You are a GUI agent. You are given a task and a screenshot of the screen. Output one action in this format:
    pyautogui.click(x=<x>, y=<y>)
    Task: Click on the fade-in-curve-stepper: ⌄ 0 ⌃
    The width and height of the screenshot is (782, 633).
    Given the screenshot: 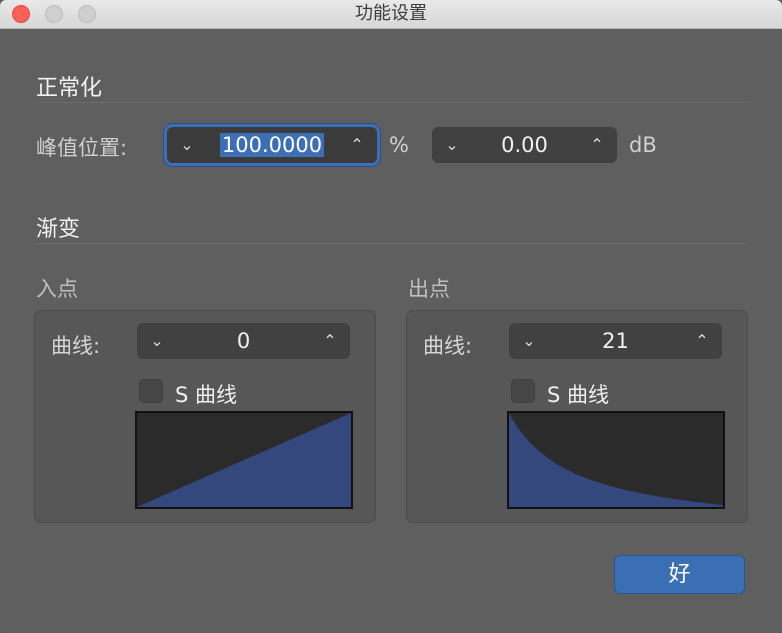 What is the action you would take?
    pyautogui.click(x=243, y=341)
    